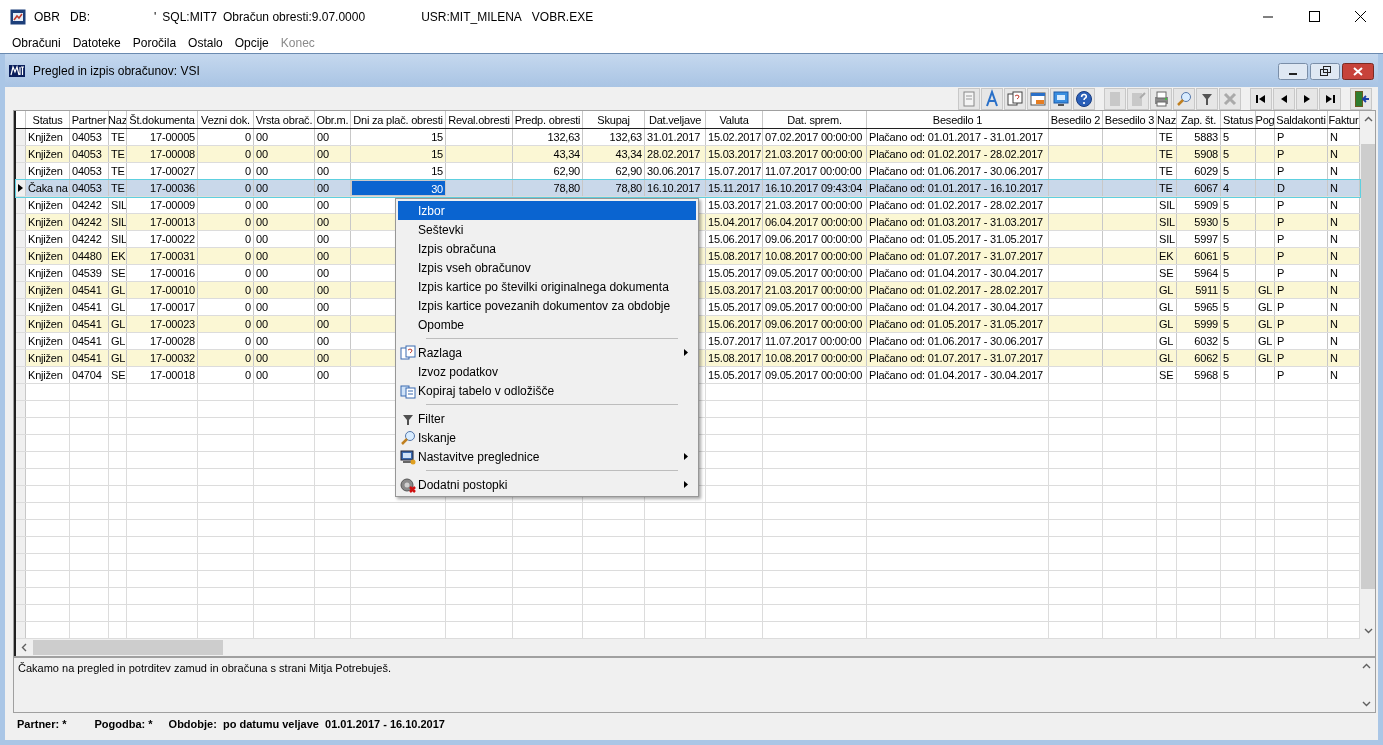  I want to click on menu-item: Filter, so click(547, 418).